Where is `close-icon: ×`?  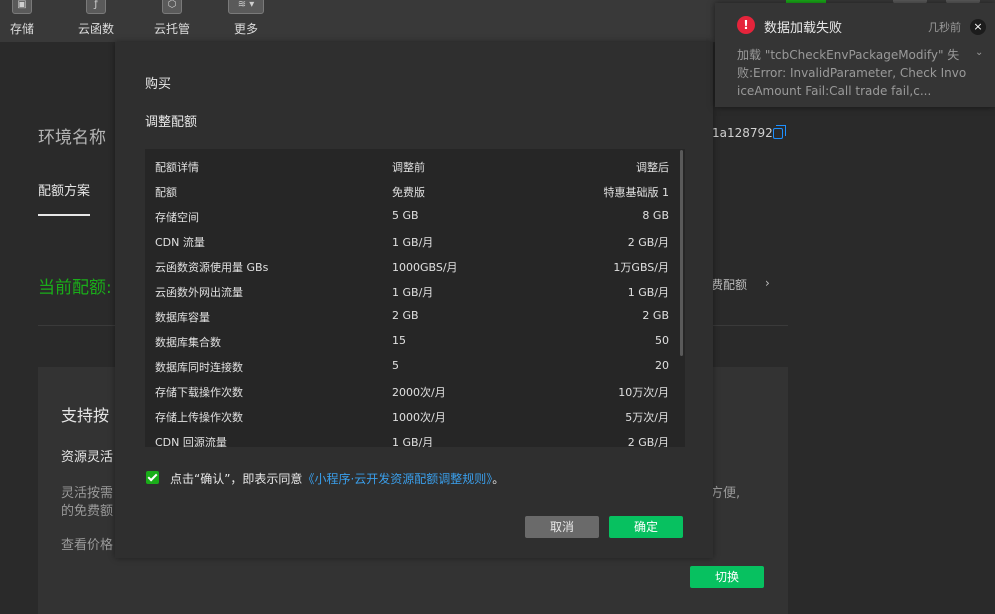
close-icon: × is located at coordinates (978, 27).